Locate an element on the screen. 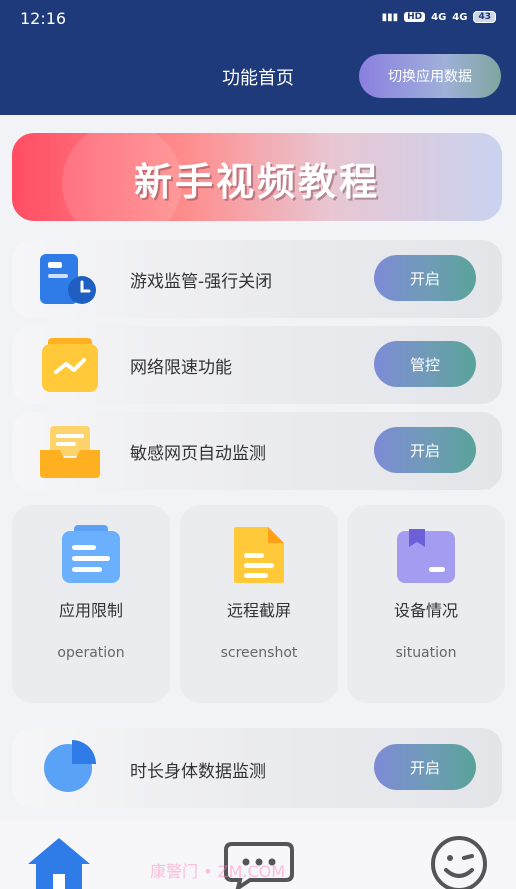 Image resolution: width=516 pixels, height=889 pixels. pie-chart-icon is located at coordinates (70, 766).